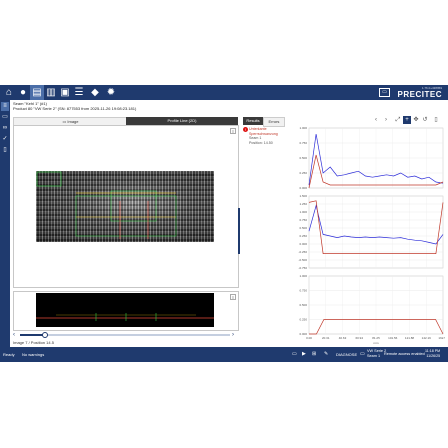 Image resolution: width=448 pixels, height=448 pixels. What do you see at coordinates (5, 117) in the screenshot?
I see `image-icon: ▭` at bounding box center [5, 117].